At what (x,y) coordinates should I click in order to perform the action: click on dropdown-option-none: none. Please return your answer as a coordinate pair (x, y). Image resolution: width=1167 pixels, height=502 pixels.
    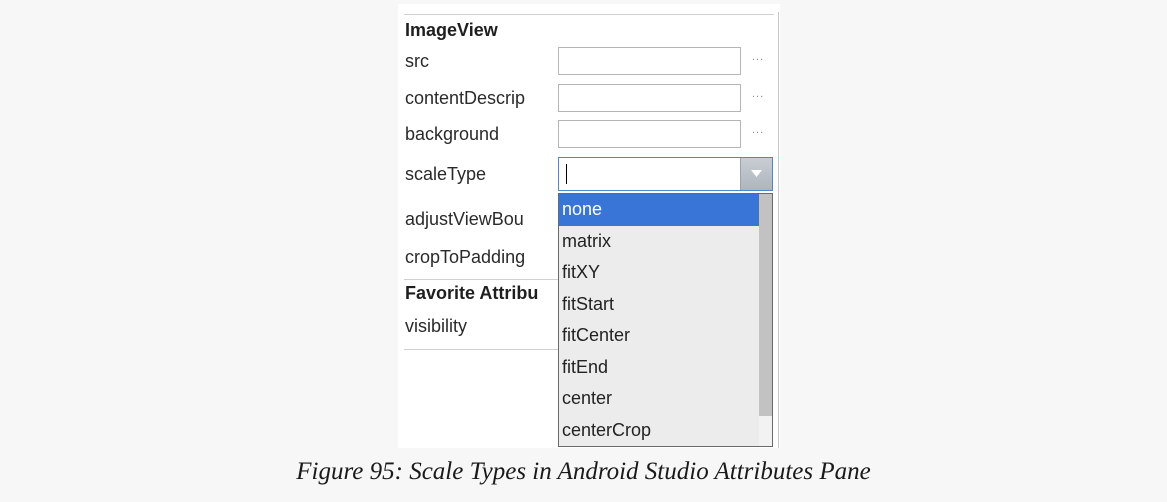
    Looking at the image, I should click on (659, 210).